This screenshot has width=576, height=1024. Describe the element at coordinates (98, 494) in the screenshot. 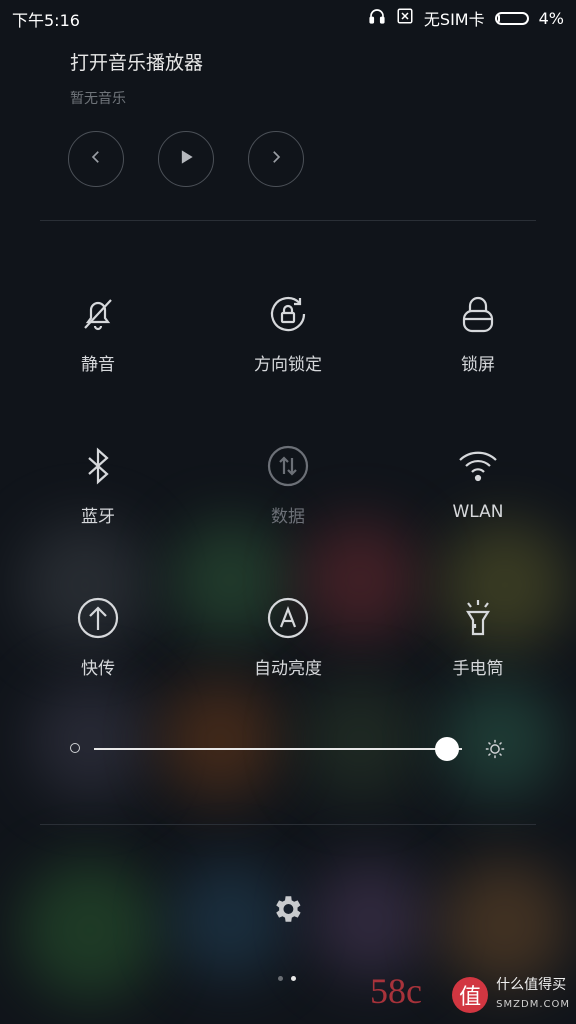

I see `toggle-bluetooth: 蓝牙` at that location.